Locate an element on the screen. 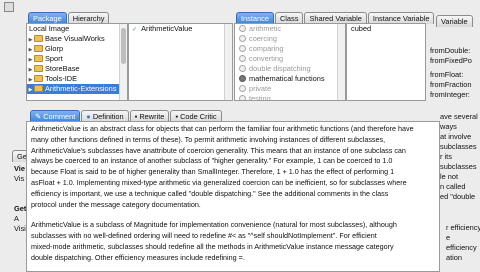 The width and height of the screenshot is (480, 272). background-text: Visi is located at coordinates (20, 228).